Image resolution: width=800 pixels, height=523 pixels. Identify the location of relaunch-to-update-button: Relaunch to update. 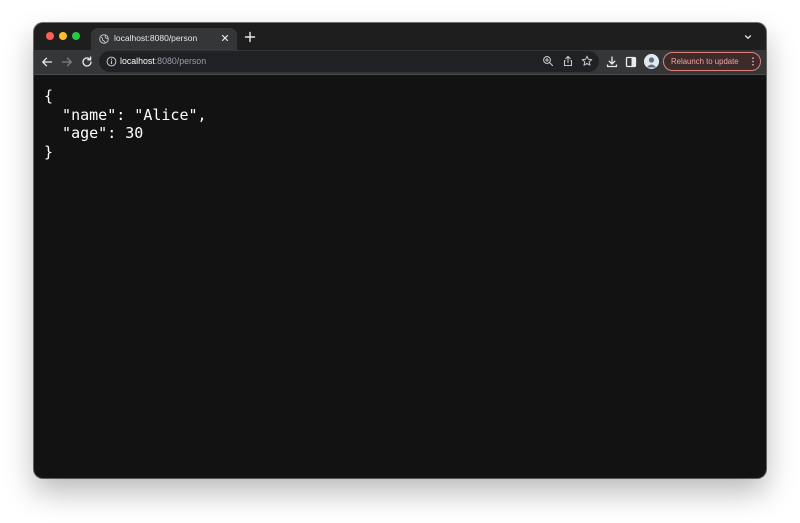
(712, 61).